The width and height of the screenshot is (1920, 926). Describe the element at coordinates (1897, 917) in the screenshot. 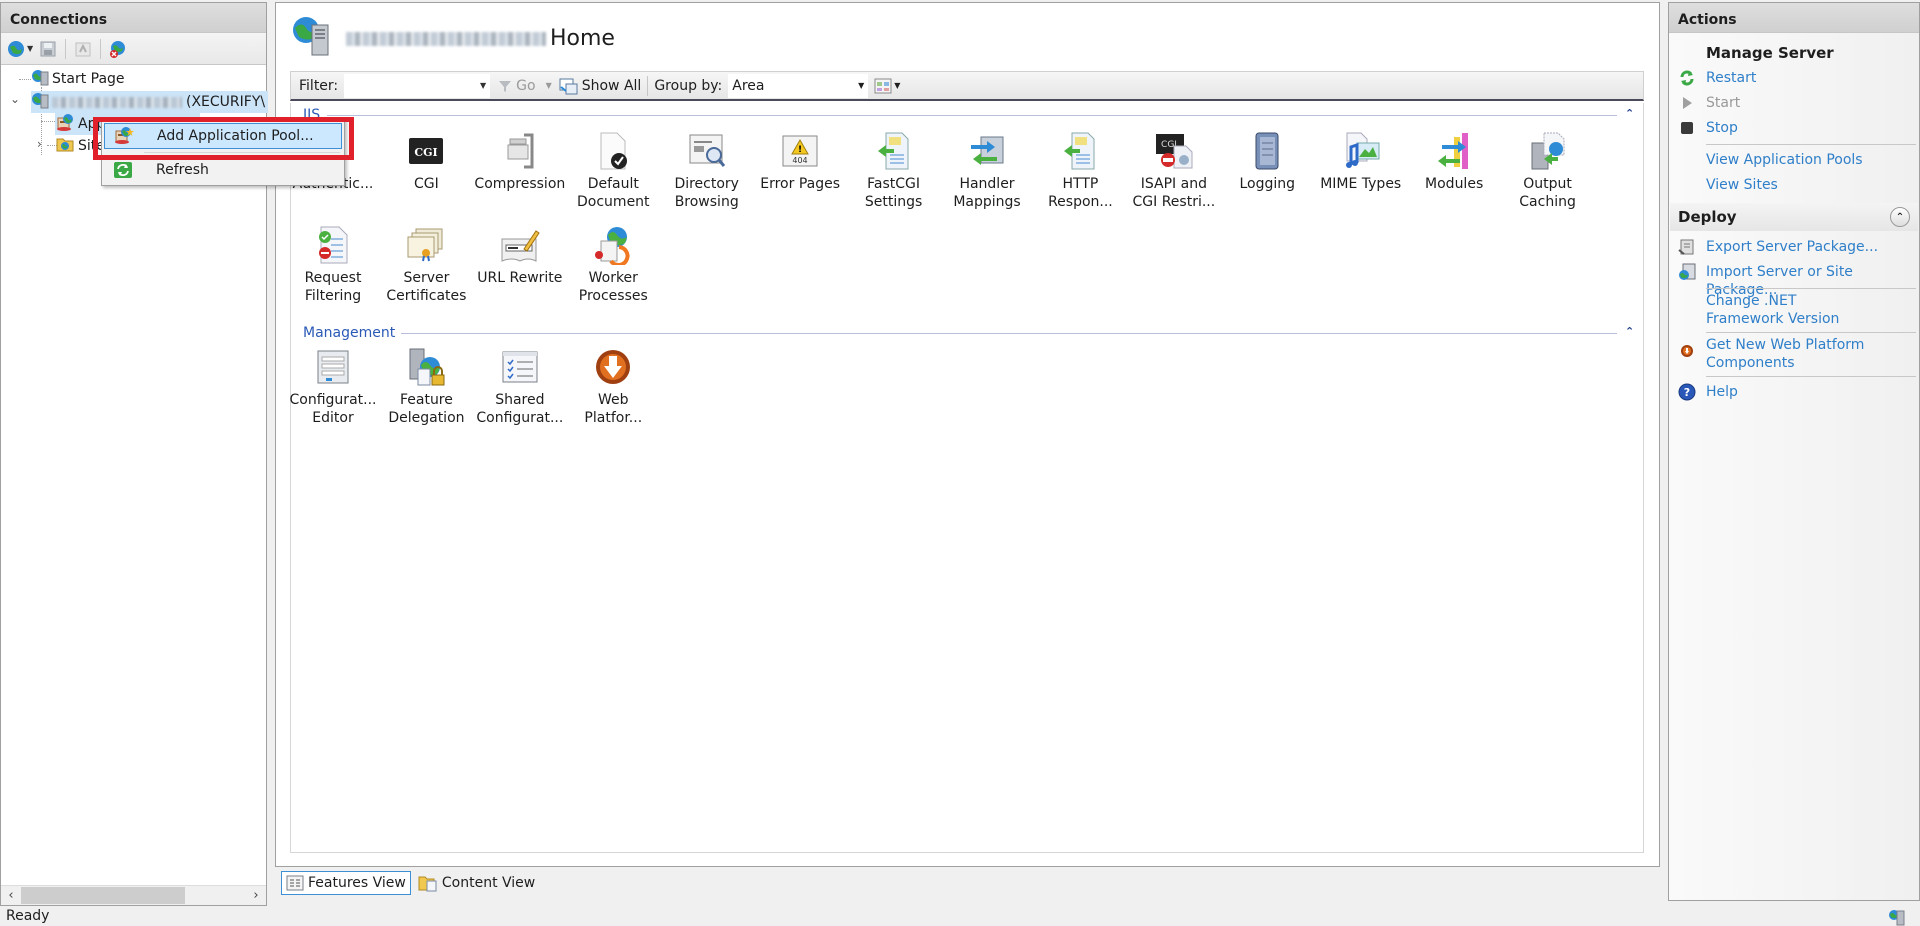

I see `server-status-icon` at that location.